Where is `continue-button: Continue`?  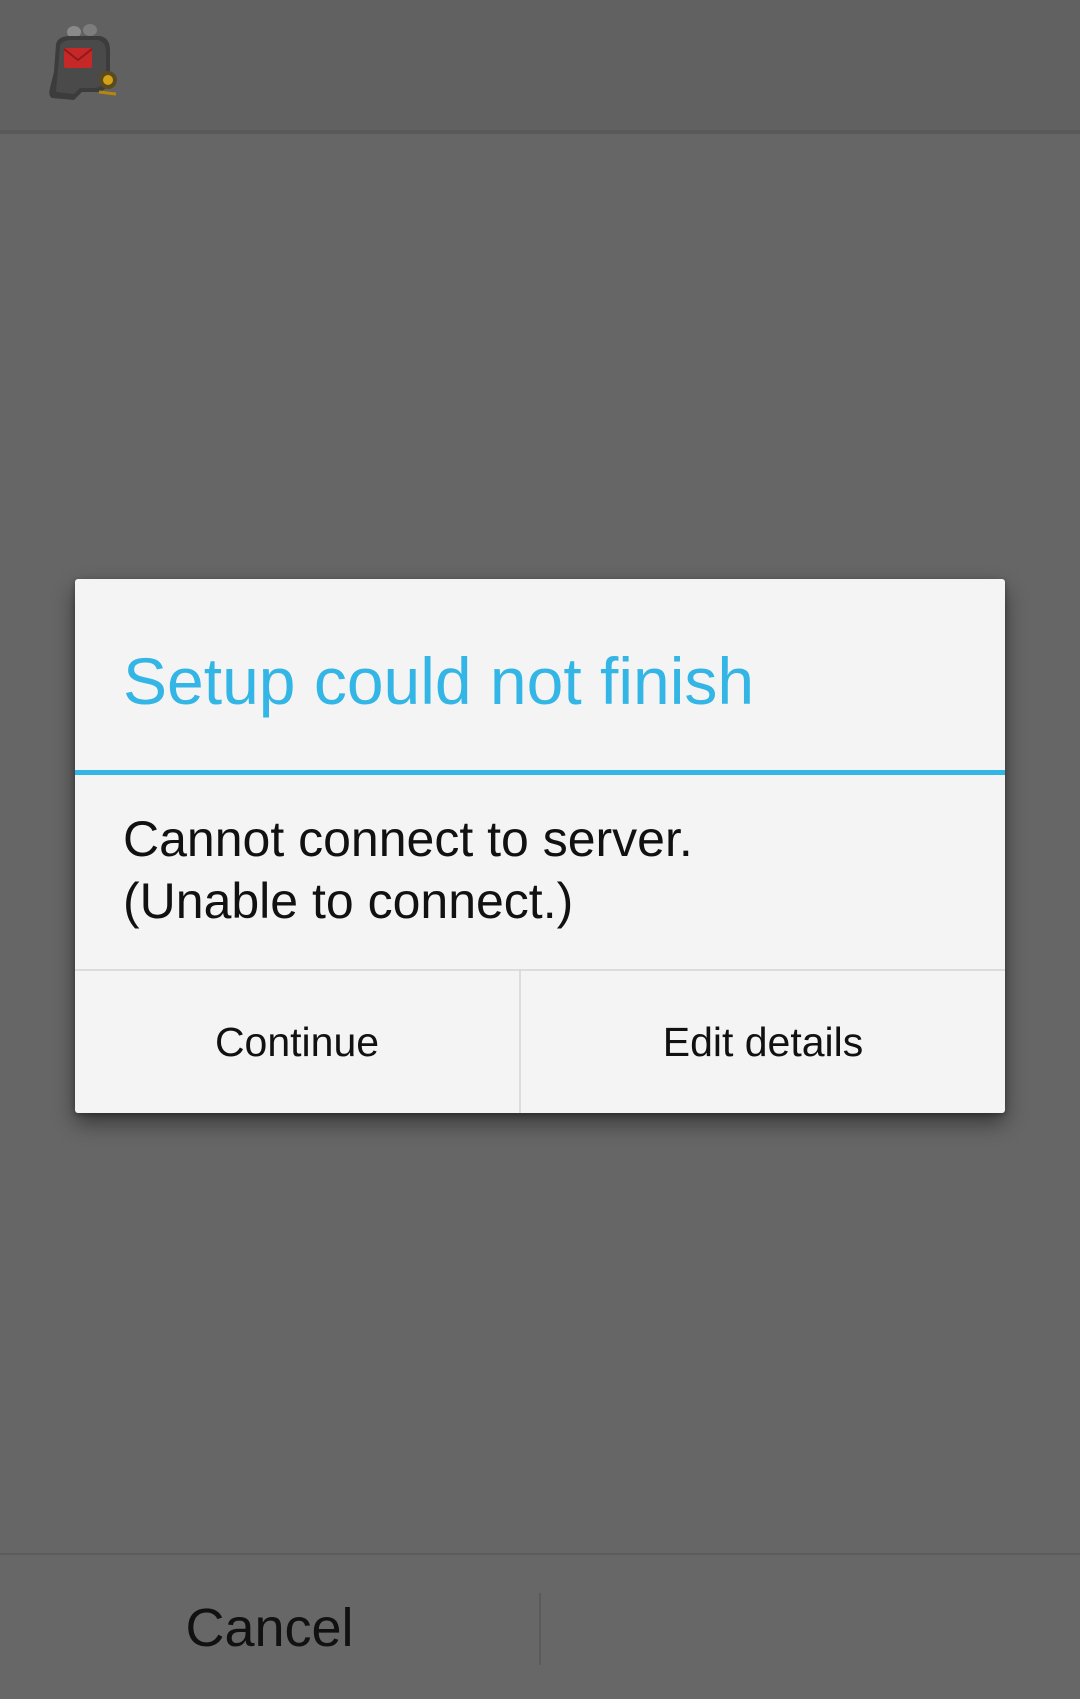 continue-button: Continue is located at coordinates (297, 1042).